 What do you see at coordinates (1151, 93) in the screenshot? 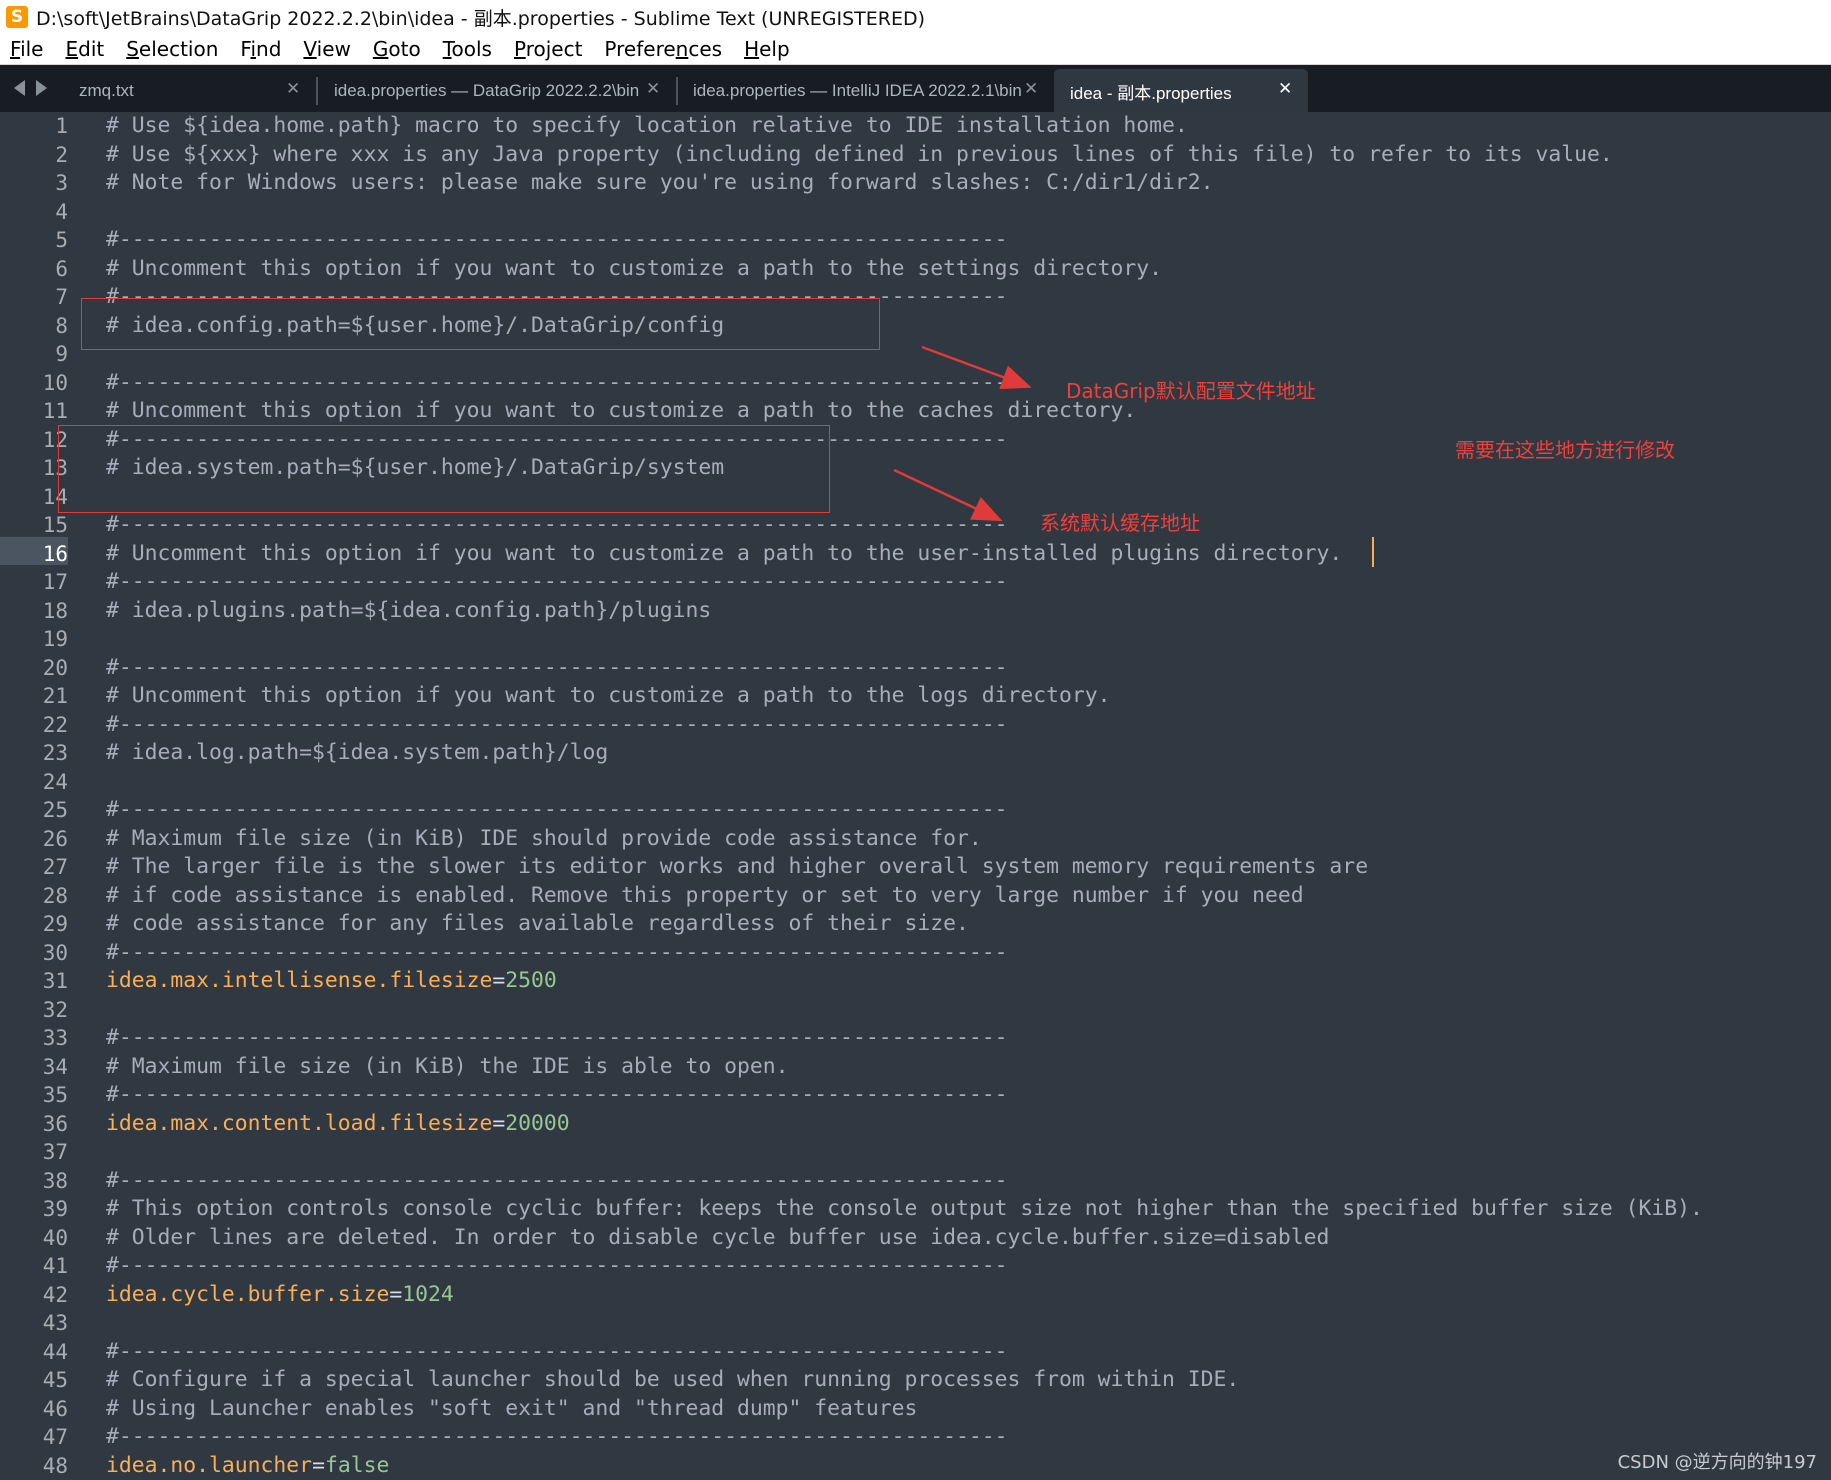
I see `tab-label: idea - 副本.properties` at bounding box center [1151, 93].